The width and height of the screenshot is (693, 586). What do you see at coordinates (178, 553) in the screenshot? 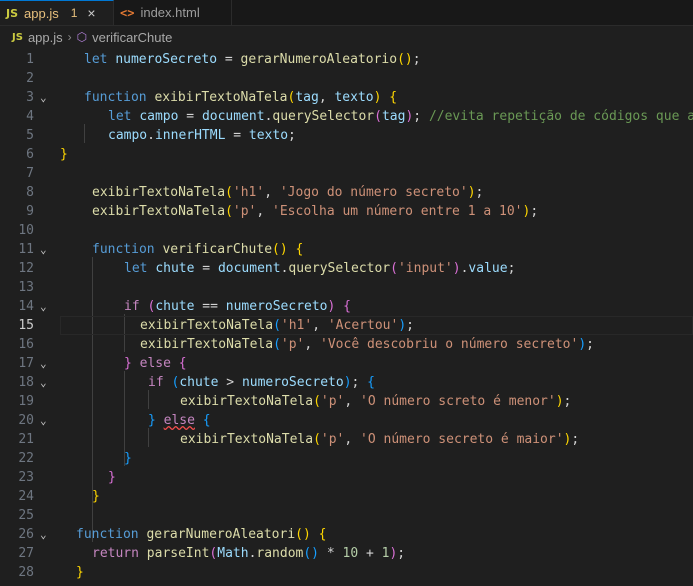
I see `code-token: parseInt` at bounding box center [178, 553].